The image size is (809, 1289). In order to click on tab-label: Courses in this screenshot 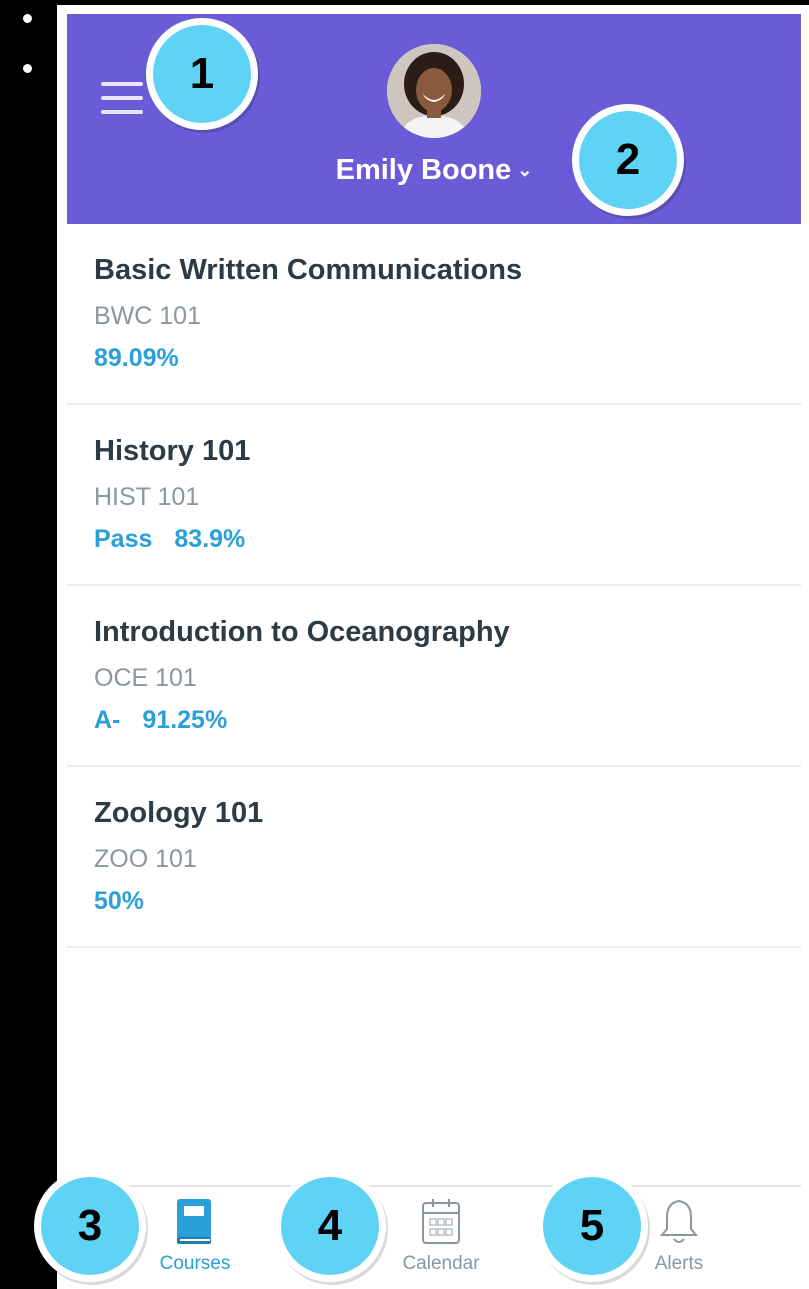, I will do `click(195, 1263)`.